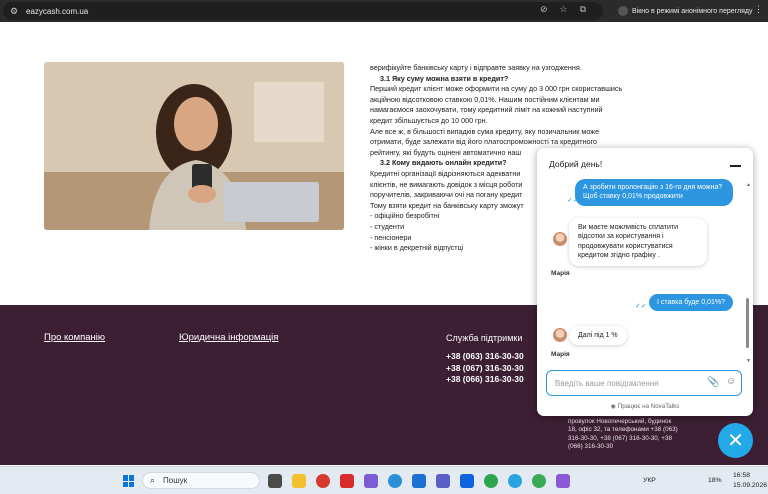 The height and width of the screenshot is (494, 768). I want to click on eye-off-icon: ⊘, so click(544, 9).